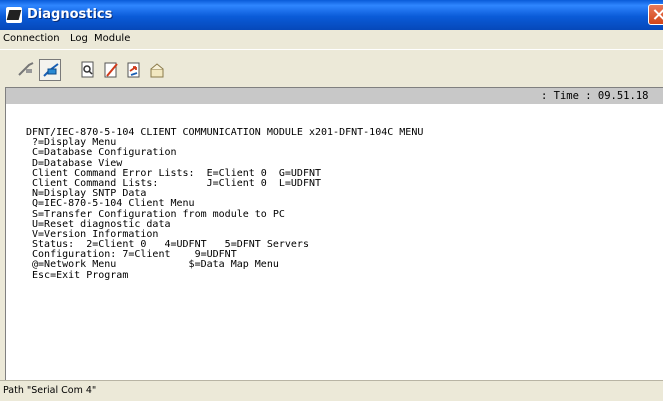 Image resolution: width=663 pixels, height=401 pixels. What do you see at coordinates (334, 96) in the screenshot?
I see `time-bar: : Time : 09.51.18` at bounding box center [334, 96].